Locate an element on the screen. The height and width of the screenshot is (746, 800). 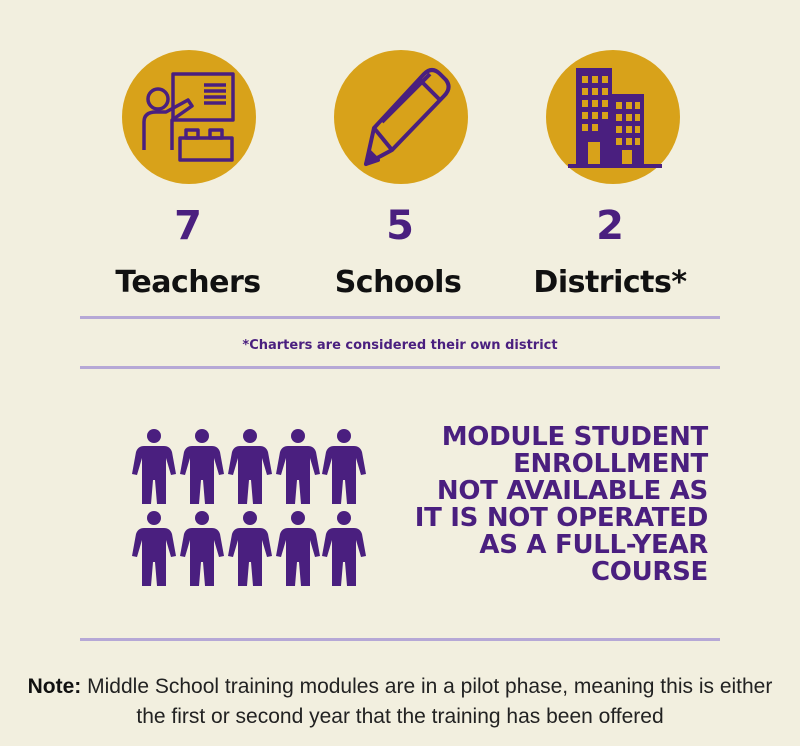
buildings-icon is located at coordinates (615, 118).